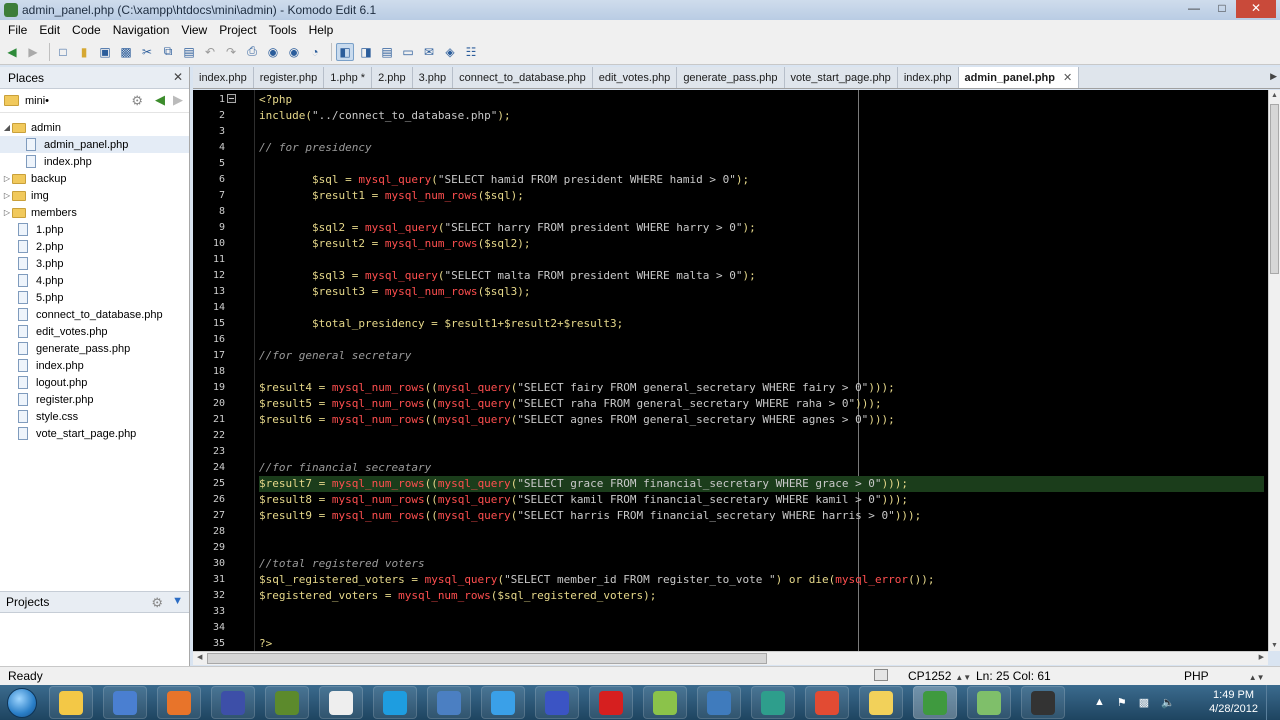 This screenshot has width=1280, height=720. Describe the element at coordinates (1274, 95) in the screenshot. I see `scroll-up-icon: ▲` at that location.